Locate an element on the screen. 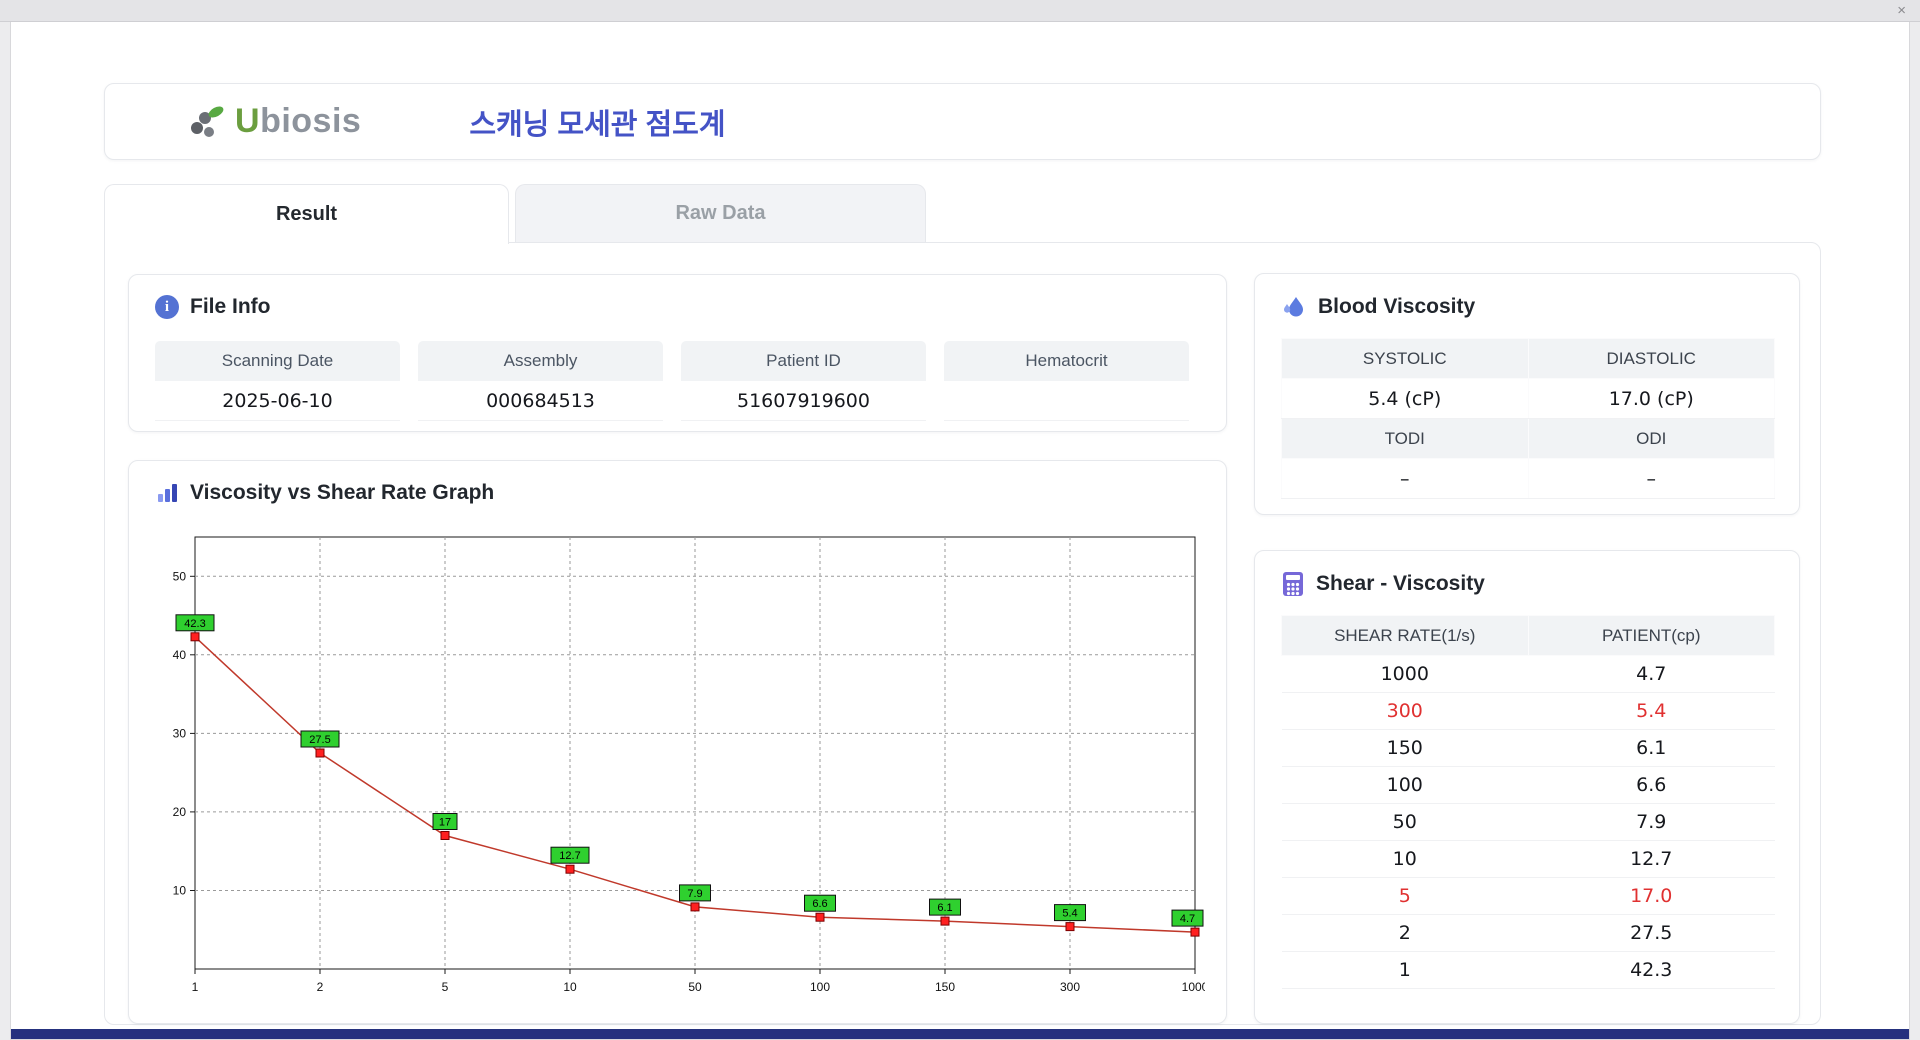 The width and height of the screenshot is (1920, 1040). systolic-value: 5.4 (cP) is located at coordinates (1405, 398).